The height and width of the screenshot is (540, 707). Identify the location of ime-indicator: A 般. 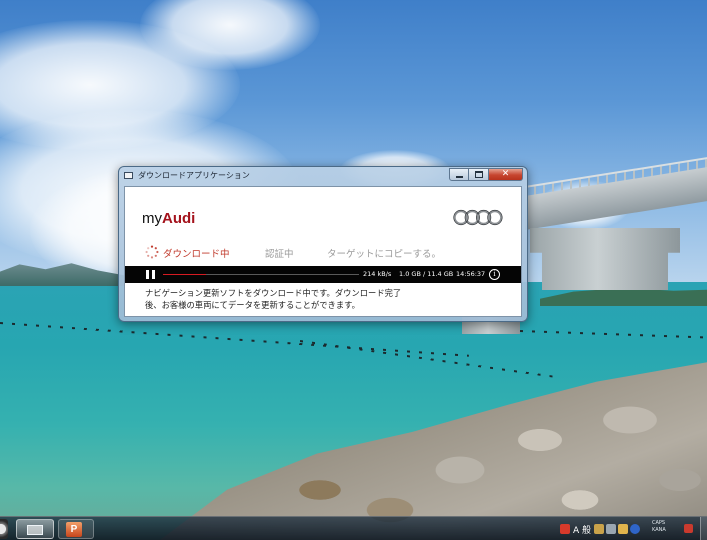
(582, 529).